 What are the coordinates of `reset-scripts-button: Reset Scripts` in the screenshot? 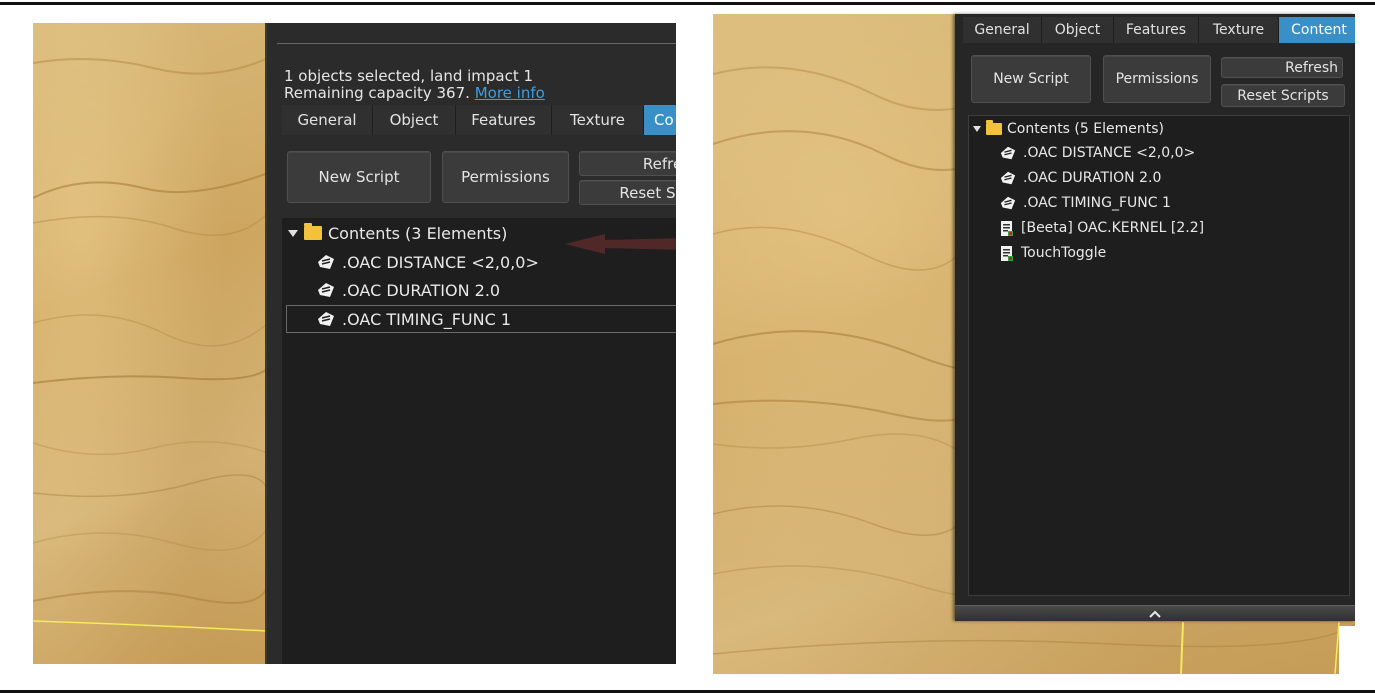 It's located at (1283, 95).